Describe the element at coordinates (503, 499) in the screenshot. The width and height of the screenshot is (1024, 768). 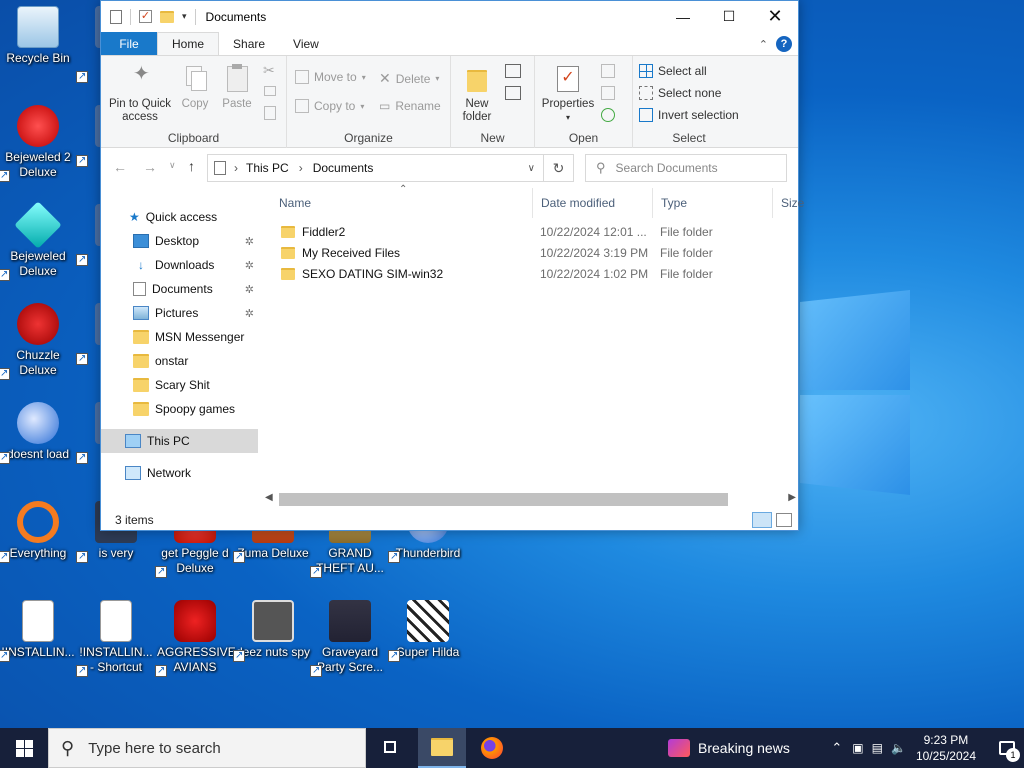
I see `scrollbar-thumb` at that location.